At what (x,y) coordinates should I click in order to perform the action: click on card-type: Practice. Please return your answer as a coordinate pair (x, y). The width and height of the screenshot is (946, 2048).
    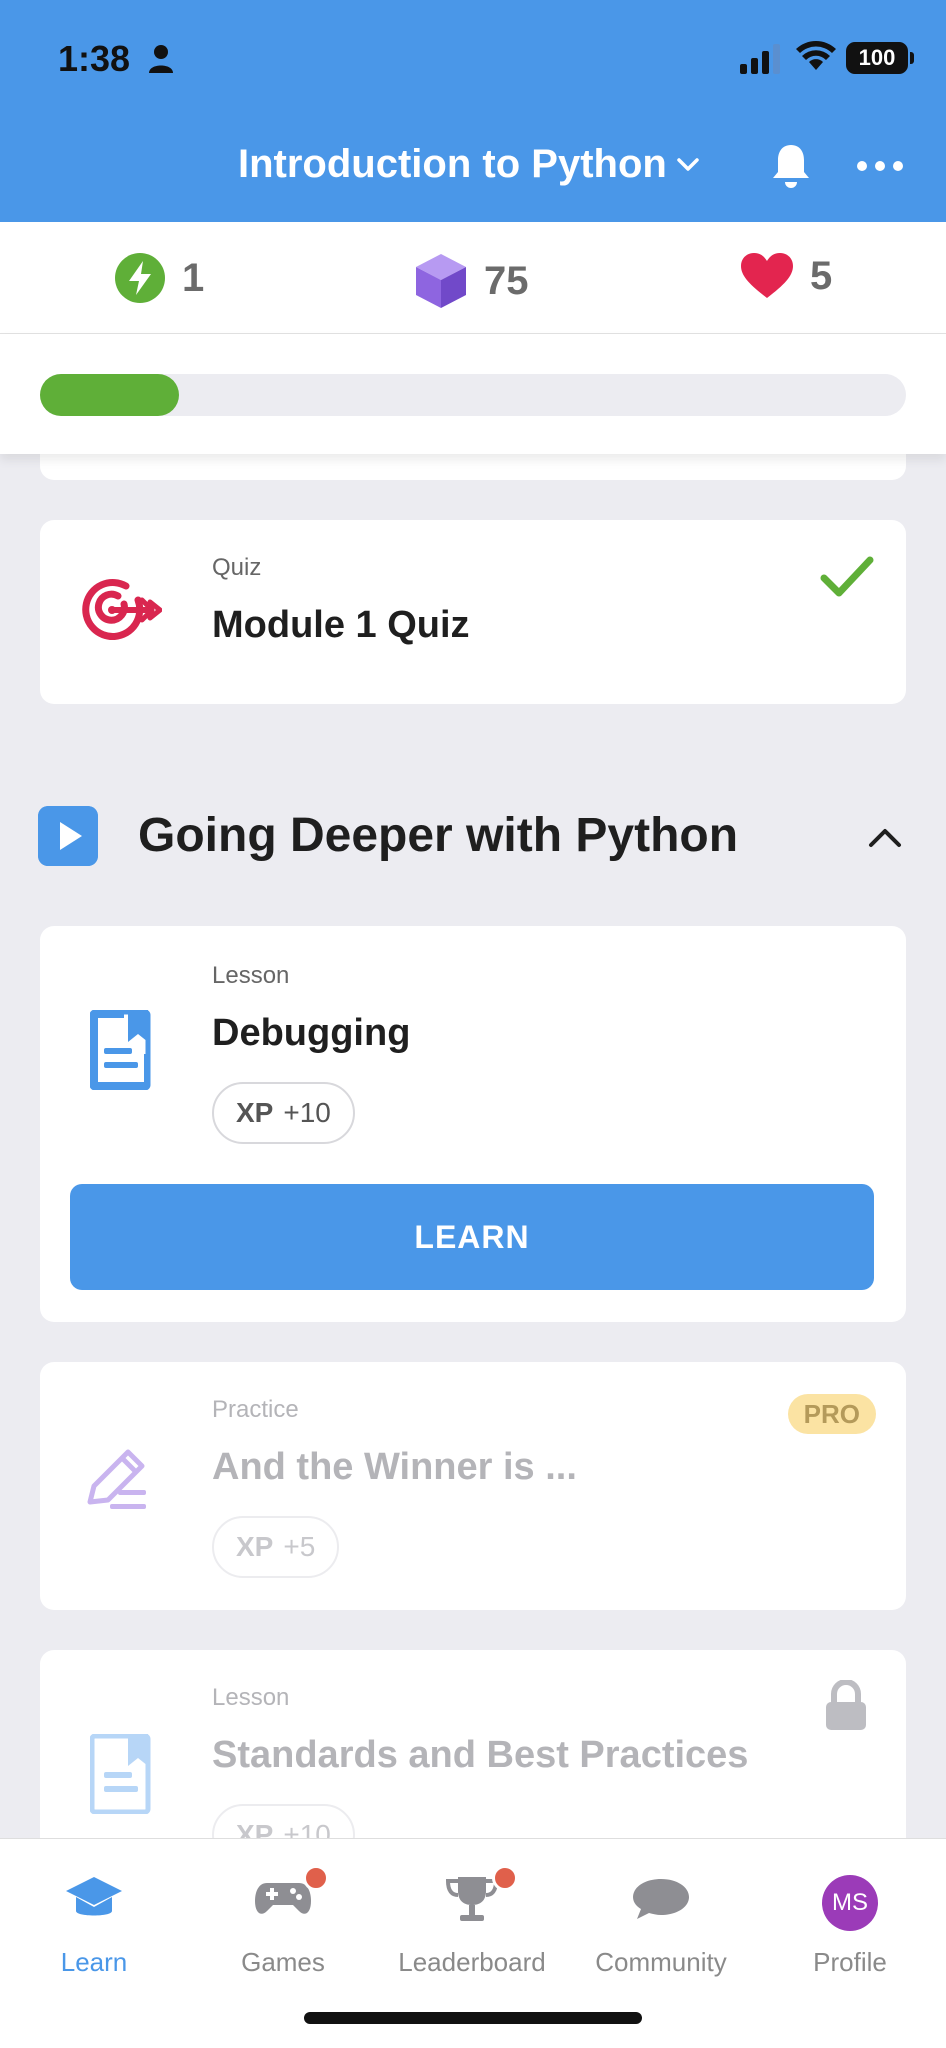
    Looking at the image, I should click on (255, 1409).